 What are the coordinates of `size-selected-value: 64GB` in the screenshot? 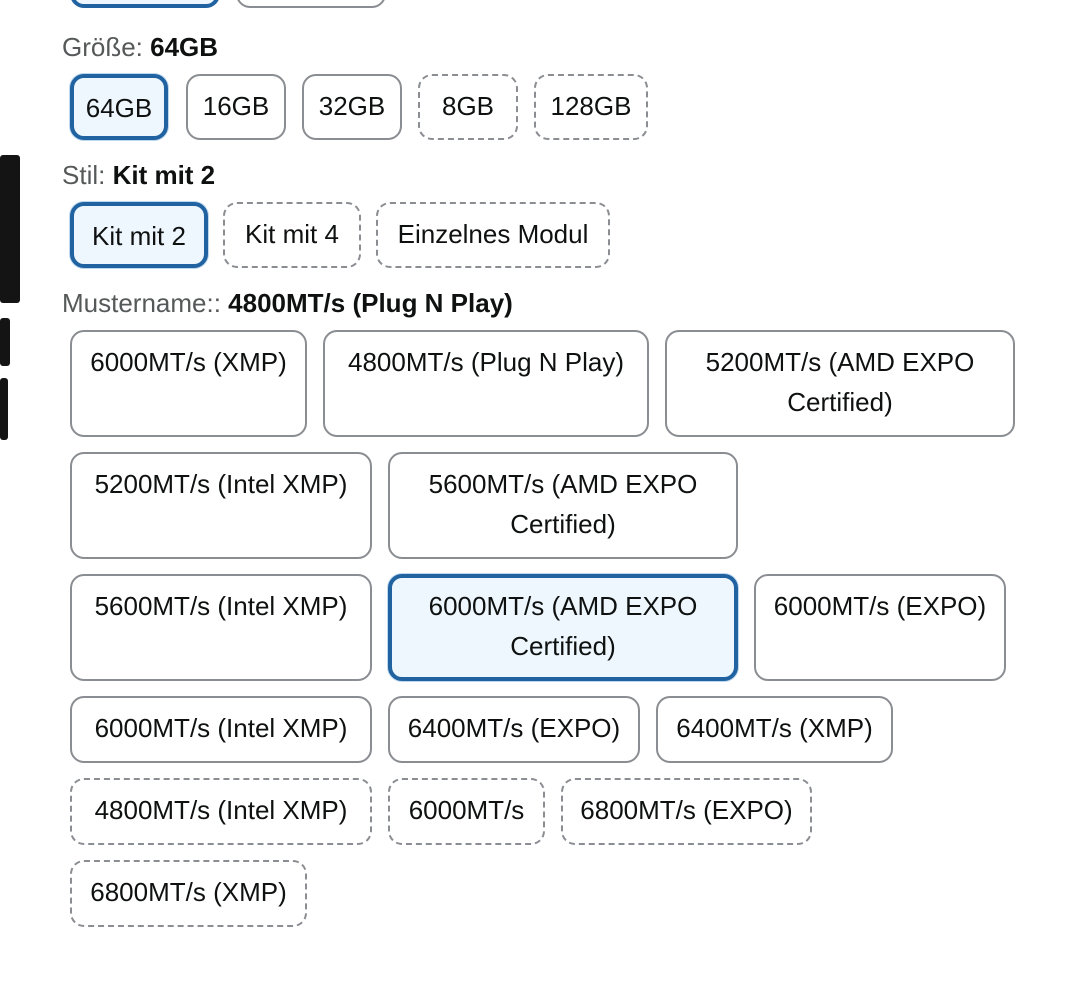 It's located at (184, 47).